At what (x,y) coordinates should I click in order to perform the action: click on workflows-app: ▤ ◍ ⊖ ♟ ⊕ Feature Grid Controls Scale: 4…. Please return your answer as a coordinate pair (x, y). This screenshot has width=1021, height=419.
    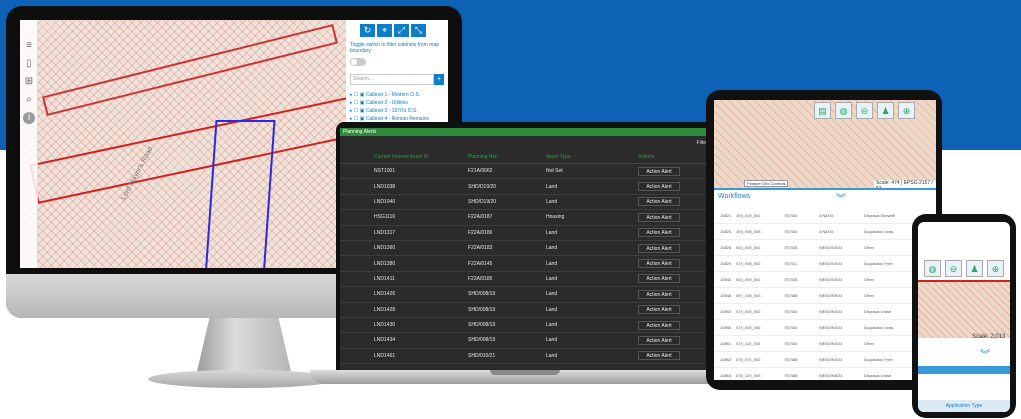
    Looking at the image, I should click on (825, 240).